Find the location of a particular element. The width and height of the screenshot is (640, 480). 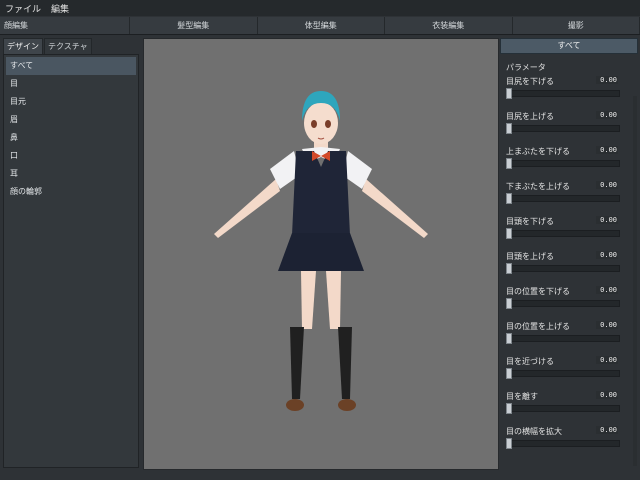

tab-hair-edit: 髪型編集 is located at coordinates (194, 25).